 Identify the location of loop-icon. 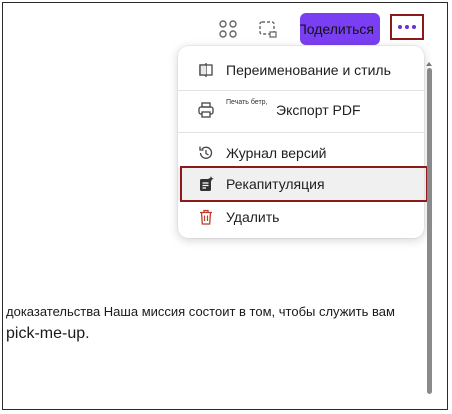
(228, 29).